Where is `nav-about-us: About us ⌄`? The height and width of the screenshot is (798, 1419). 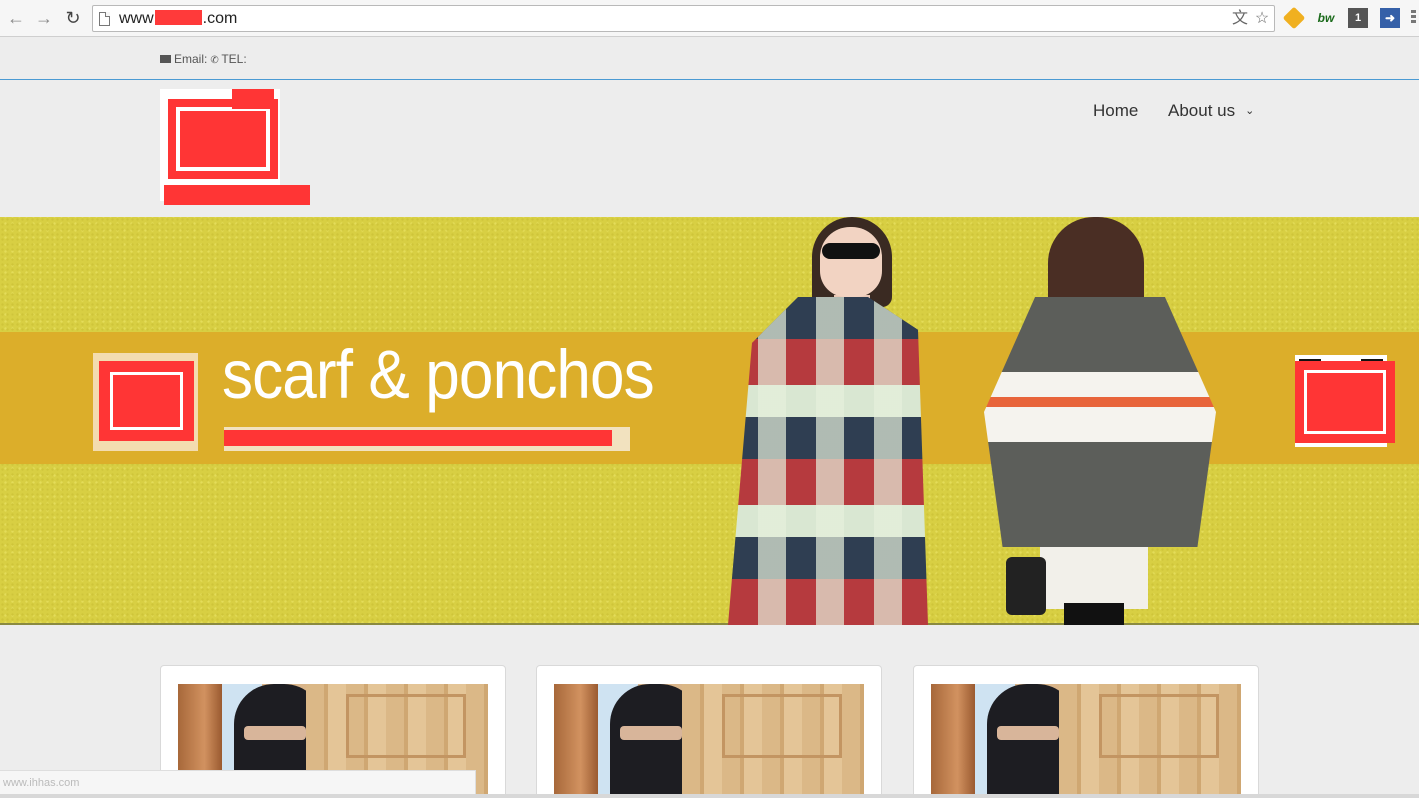
nav-about-us: About us ⌄ is located at coordinates (1211, 111).